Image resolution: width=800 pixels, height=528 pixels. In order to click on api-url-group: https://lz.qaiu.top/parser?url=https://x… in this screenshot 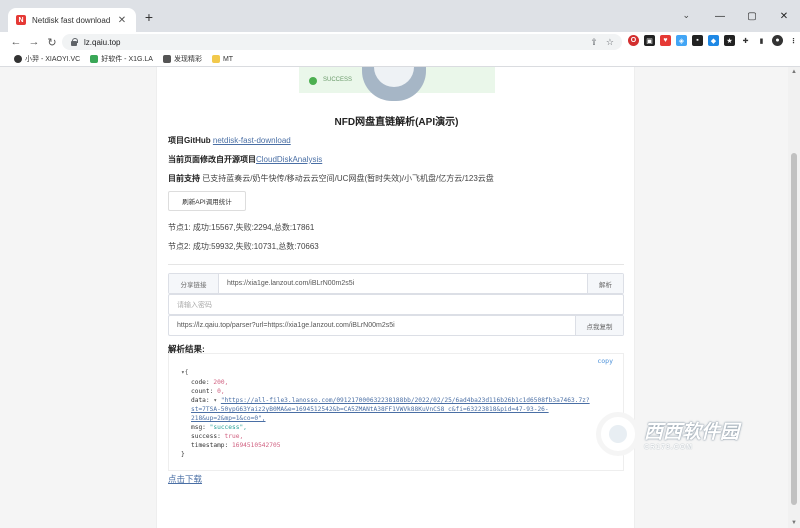, I will do `click(396, 325)`.